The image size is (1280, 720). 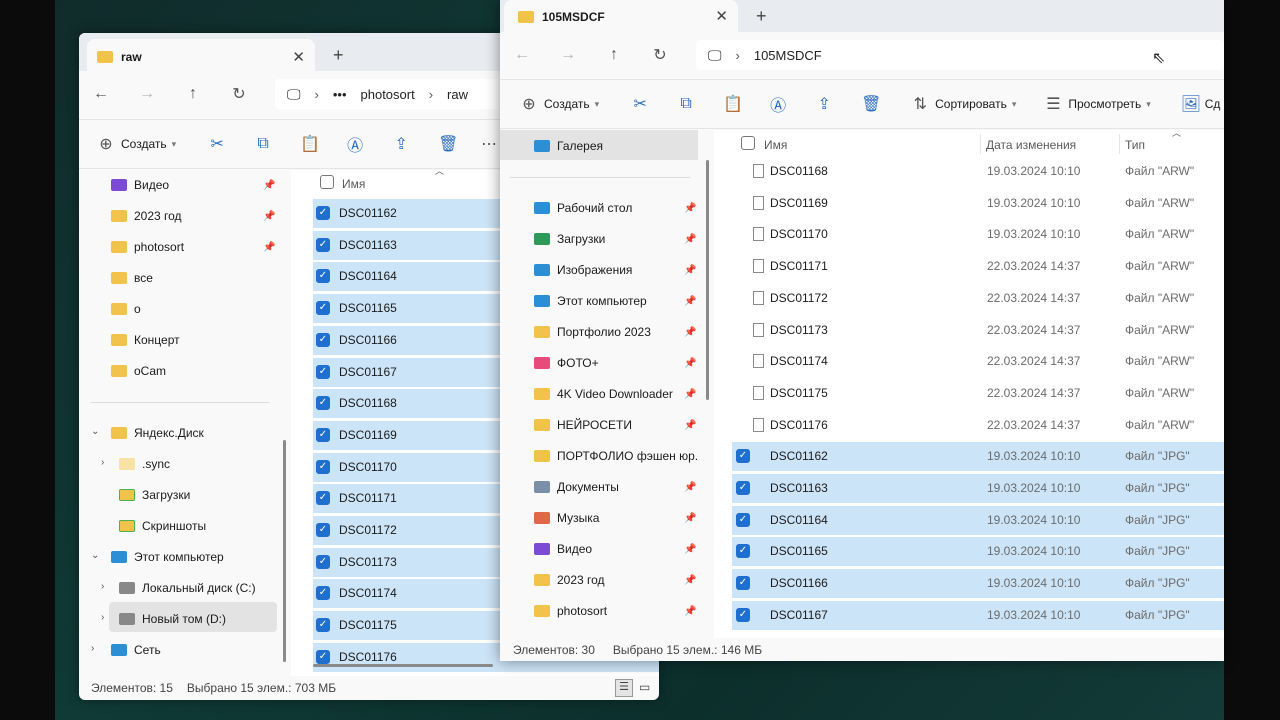 What do you see at coordinates (603, 394) in the screenshot?
I see `sidebar-item: 4K Video Downloader` at bounding box center [603, 394].